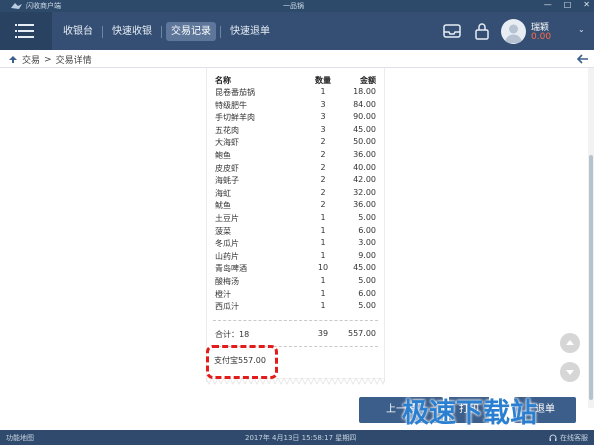 This screenshot has width=594, height=445. What do you see at coordinates (227, 143) in the screenshot?
I see `item-name: 大海虾` at bounding box center [227, 143].